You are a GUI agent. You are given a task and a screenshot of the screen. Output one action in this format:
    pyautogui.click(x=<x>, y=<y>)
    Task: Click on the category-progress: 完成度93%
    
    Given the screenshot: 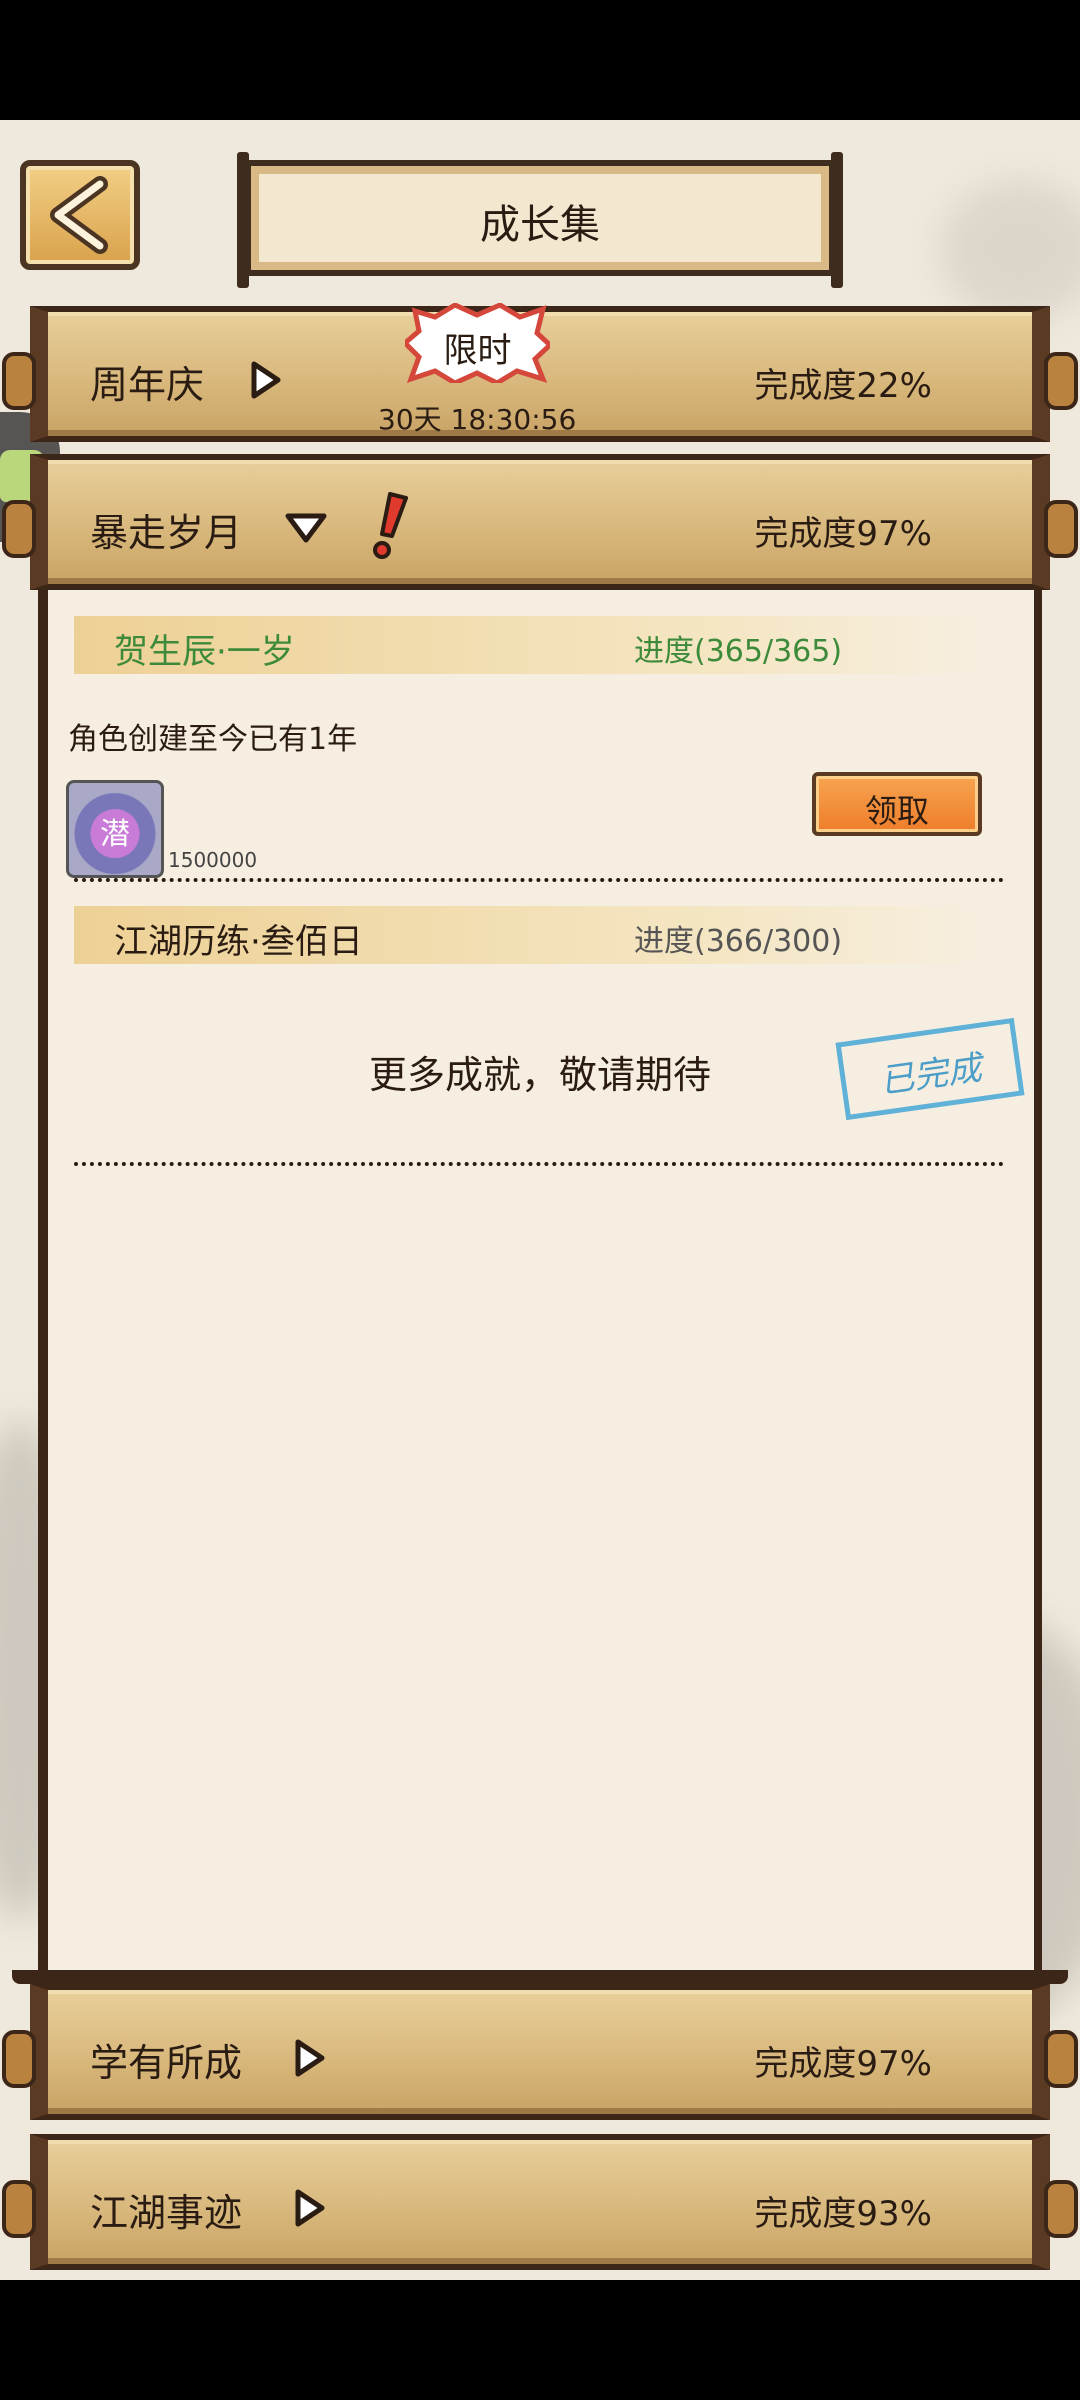 What is the action you would take?
    pyautogui.click(x=843, y=2214)
    